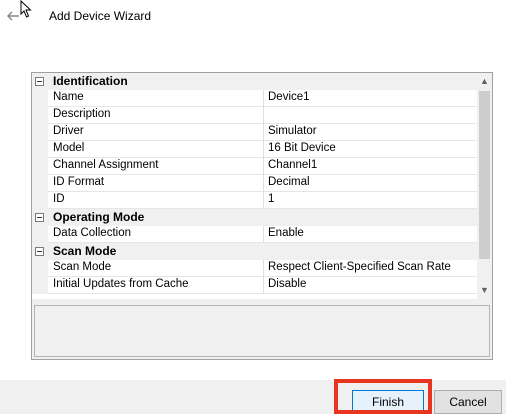 Image resolution: width=506 pixels, height=414 pixels. I want to click on property-value: 16 Bit Device, so click(302, 148).